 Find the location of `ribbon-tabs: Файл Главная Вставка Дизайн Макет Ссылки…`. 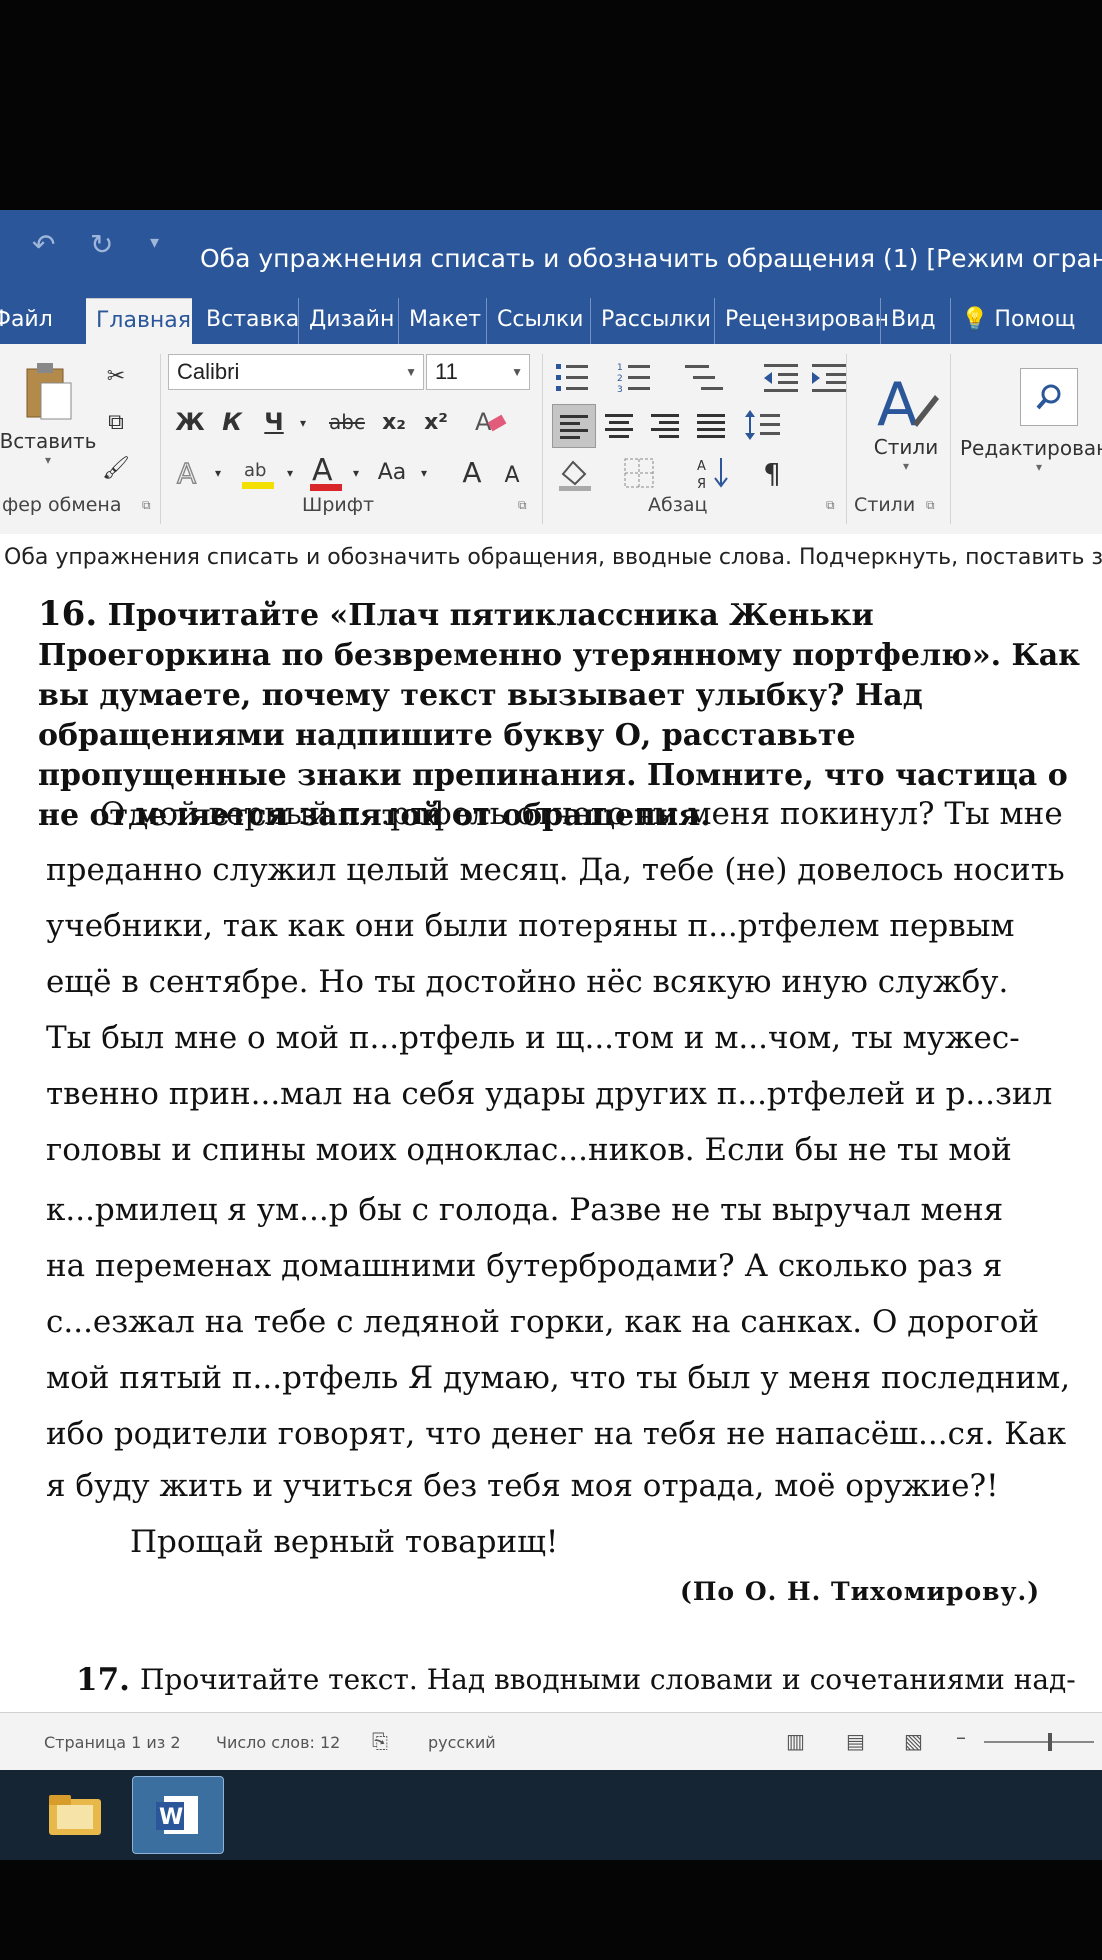

ribbon-tabs: Файл Главная Вставка Дизайн Макет Ссылки… is located at coordinates (551, 317).